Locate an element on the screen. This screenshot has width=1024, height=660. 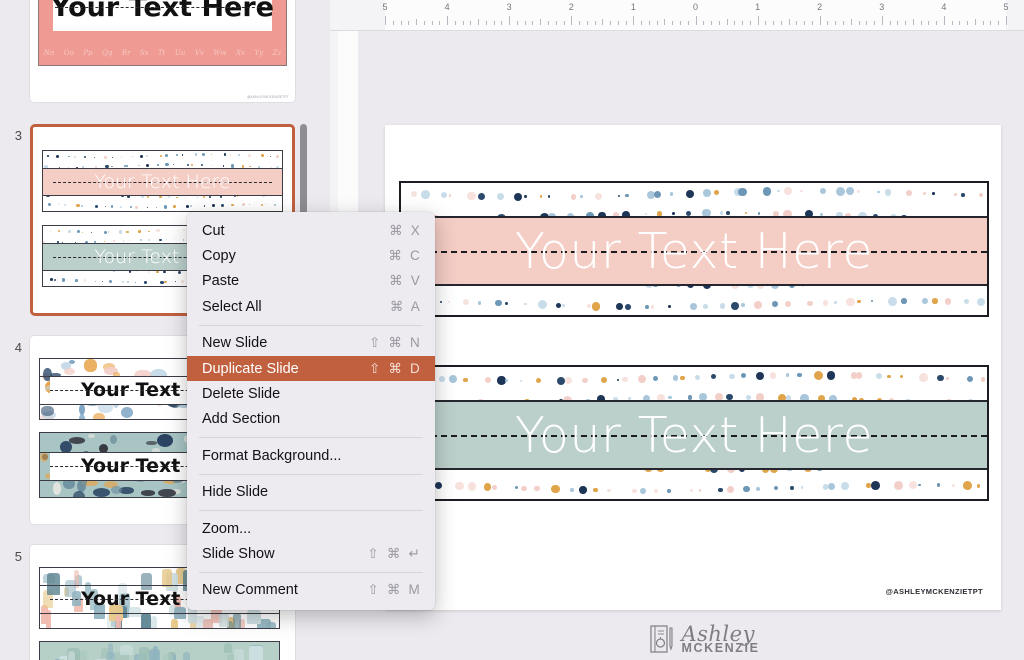
menu-item-slide-show: Slide Show ⇧ ⌘ ↵ is located at coordinates (311, 553).